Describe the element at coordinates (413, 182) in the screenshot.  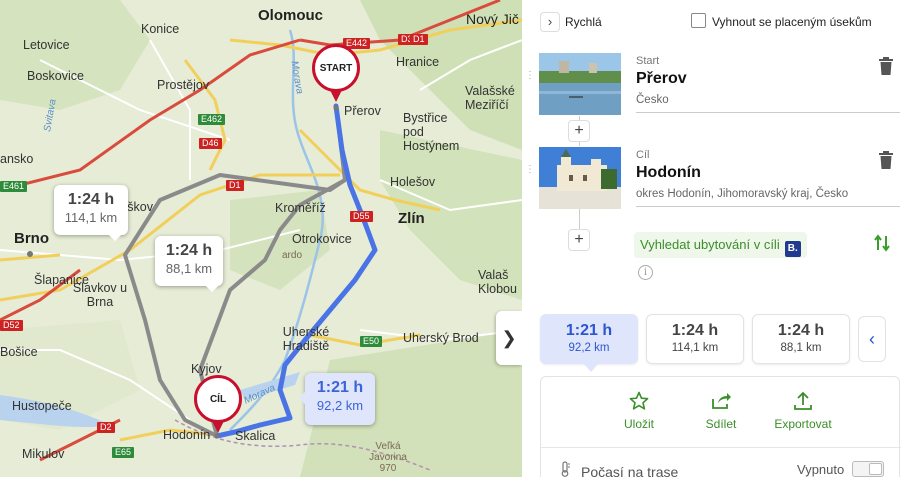
I see `city-holesov: Holešov` at that location.